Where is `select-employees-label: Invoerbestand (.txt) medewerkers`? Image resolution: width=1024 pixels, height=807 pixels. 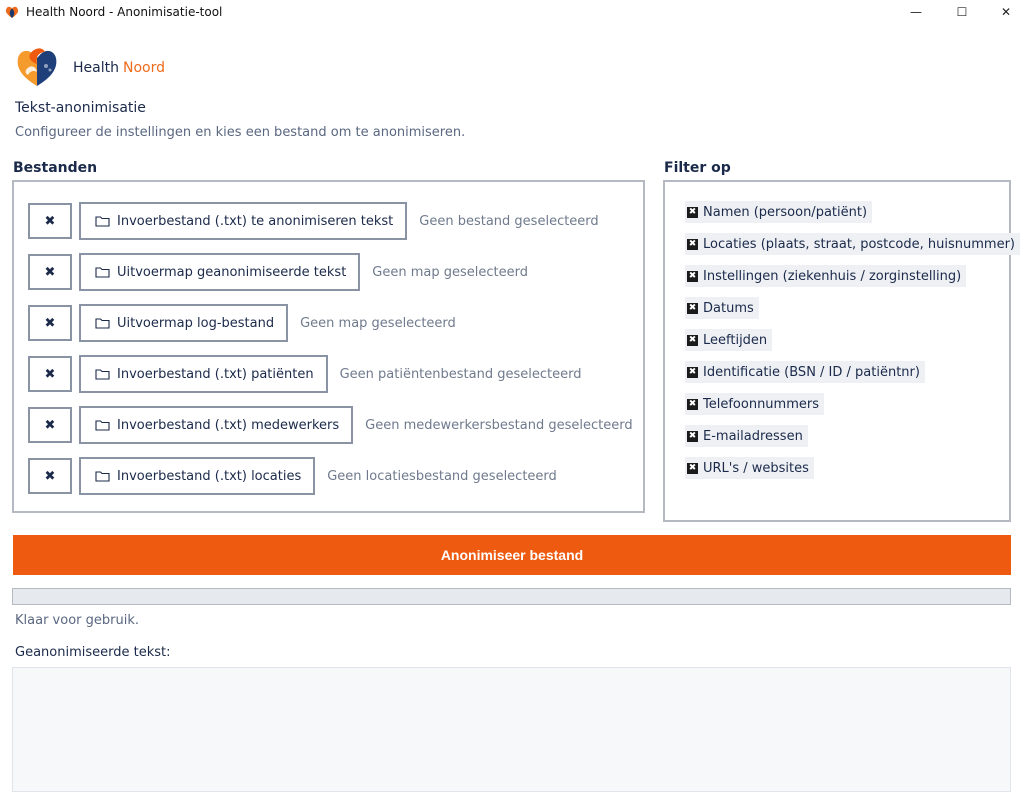 select-employees-label: Invoerbestand (.txt) medewerkers is located at coordinates (228, 425).